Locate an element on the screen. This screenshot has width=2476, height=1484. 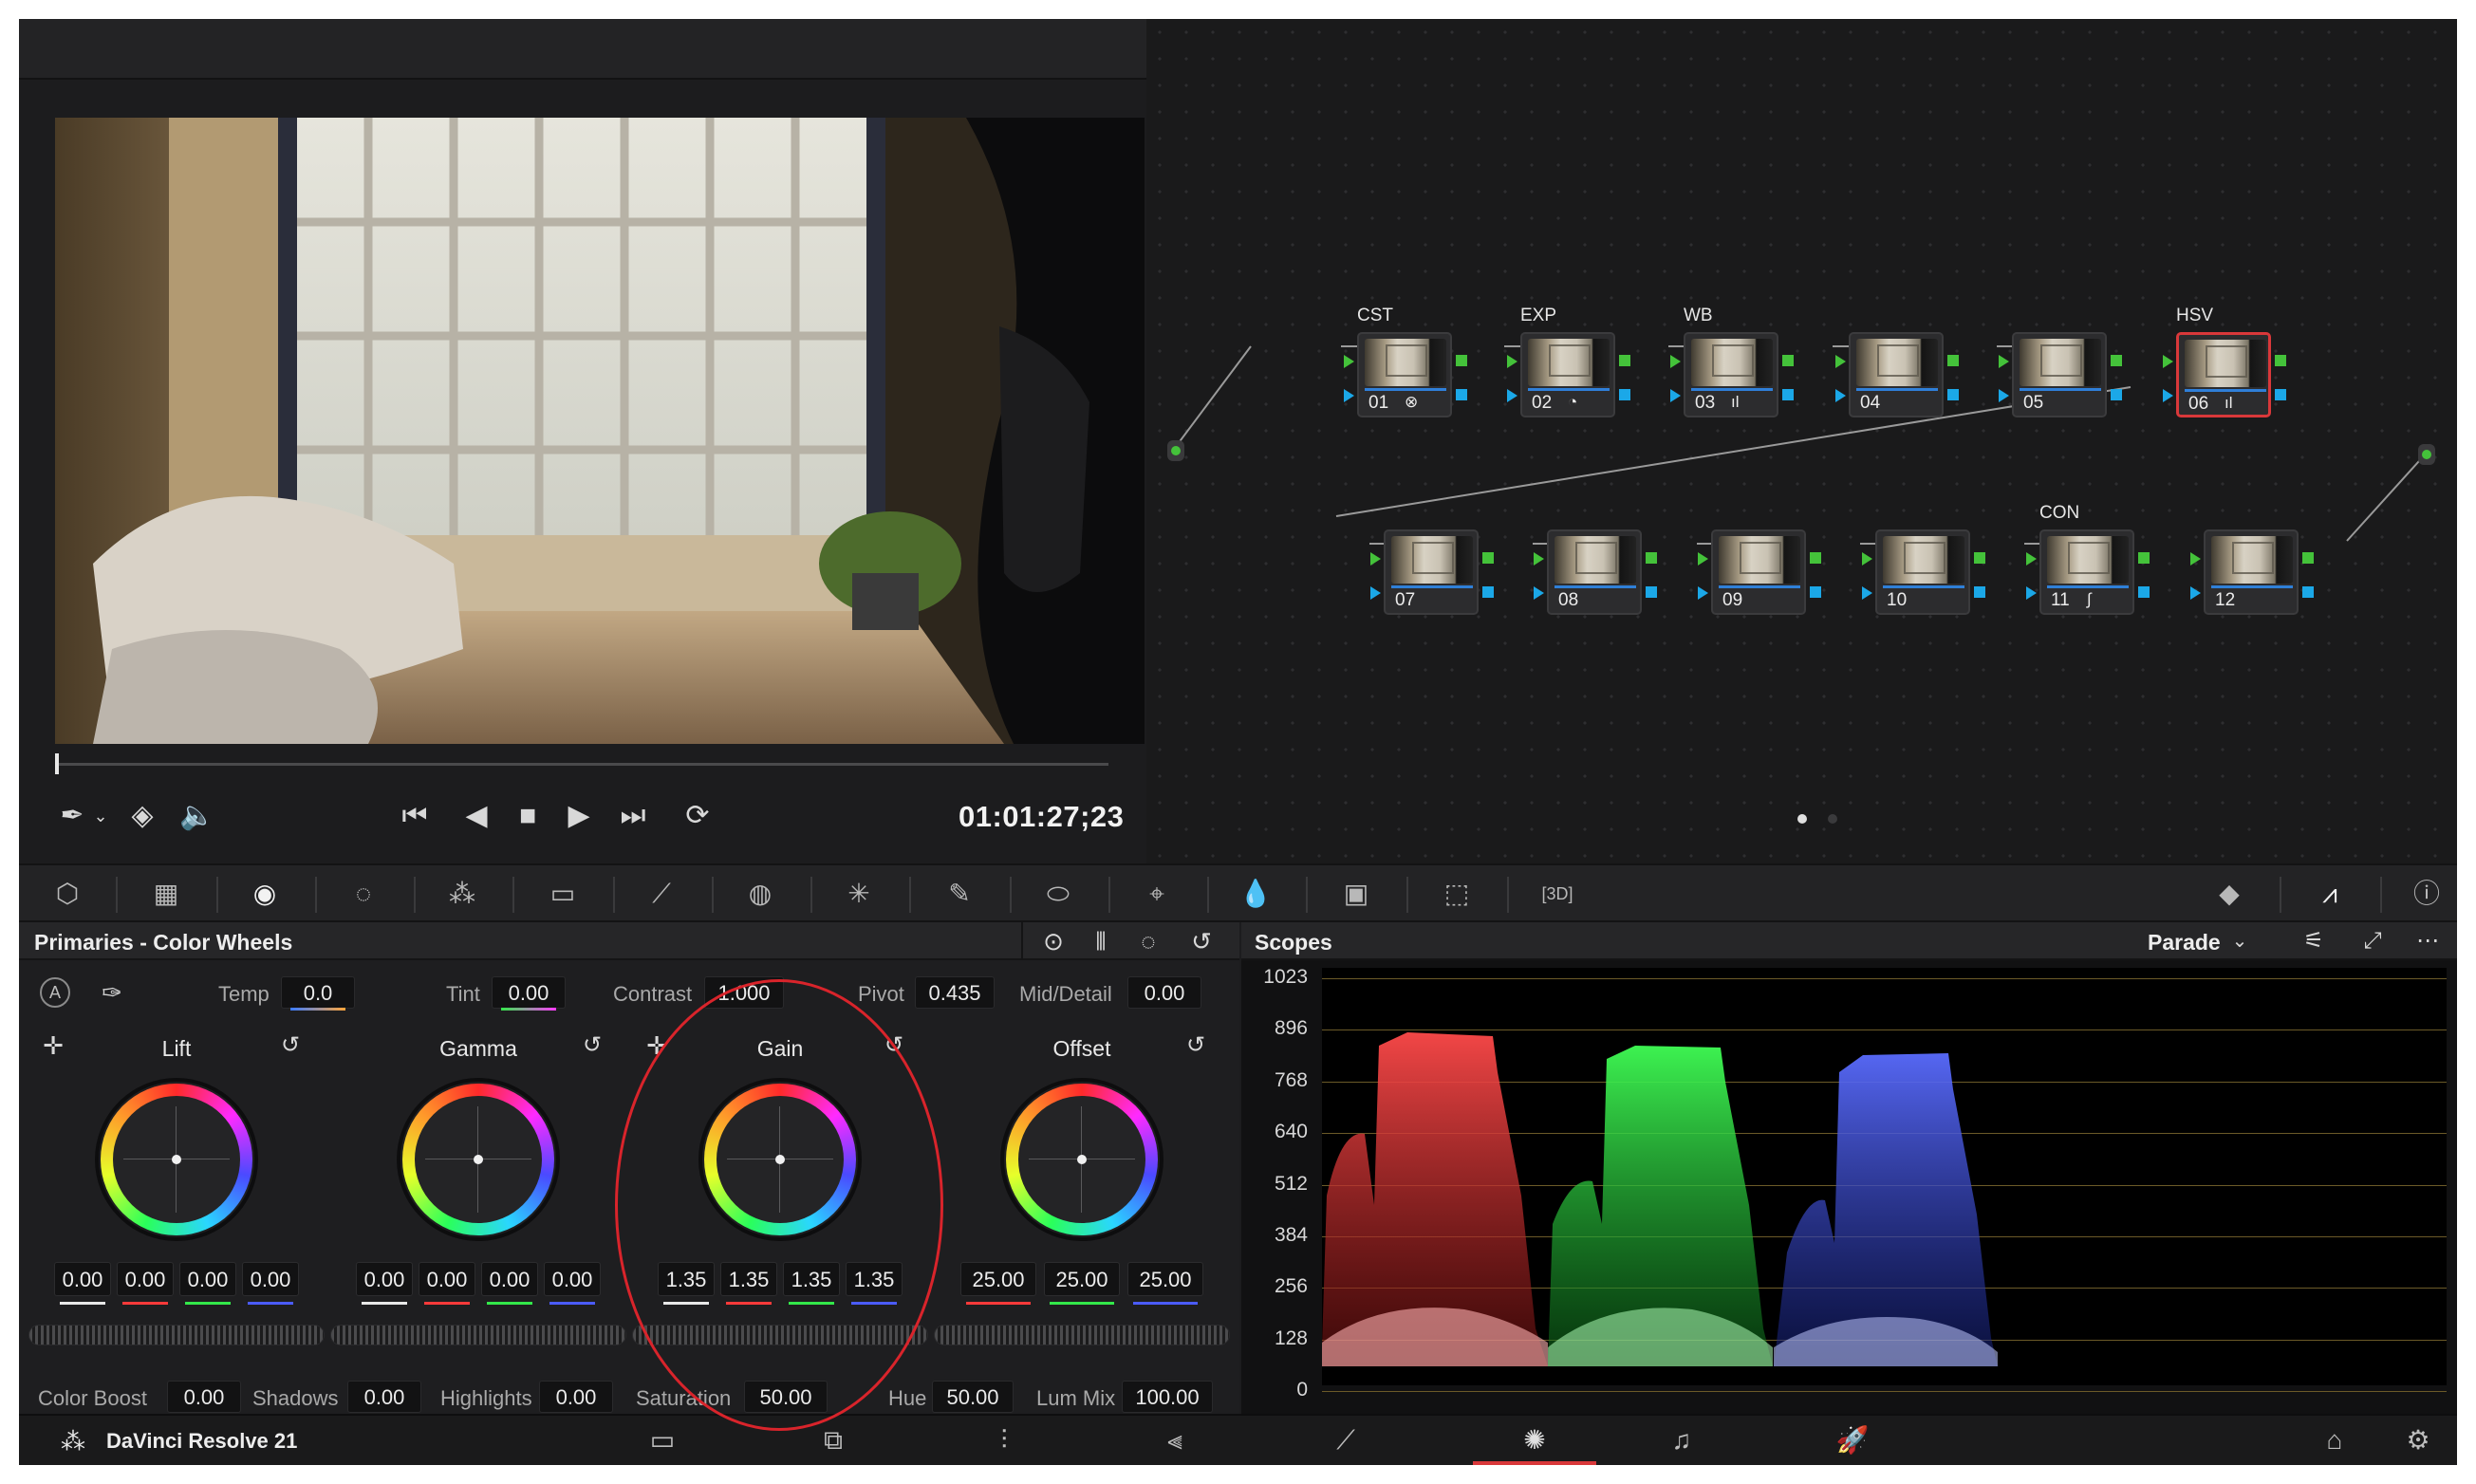
pivot-field: 0.435 is located at coordinates (955, 993).